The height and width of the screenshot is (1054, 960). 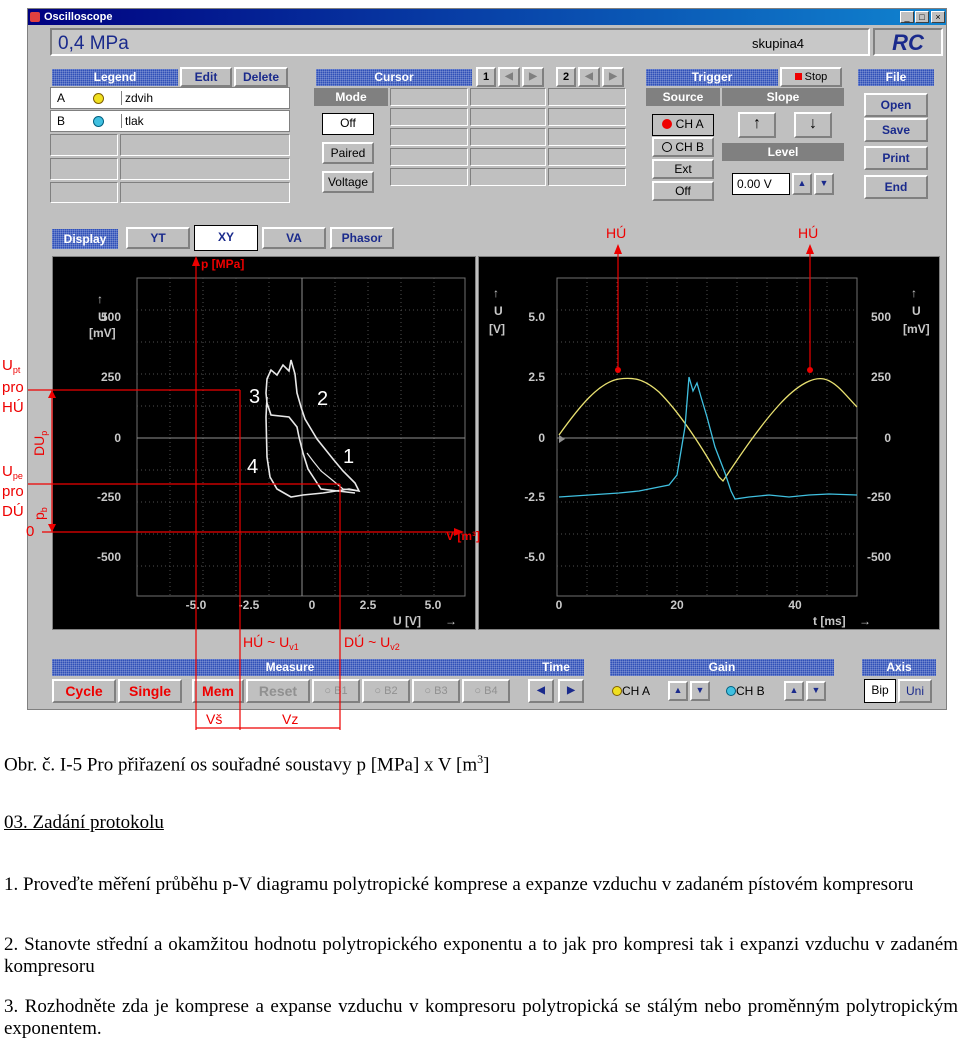 I want to click on caption-end: ], so click(x=486, y=765).